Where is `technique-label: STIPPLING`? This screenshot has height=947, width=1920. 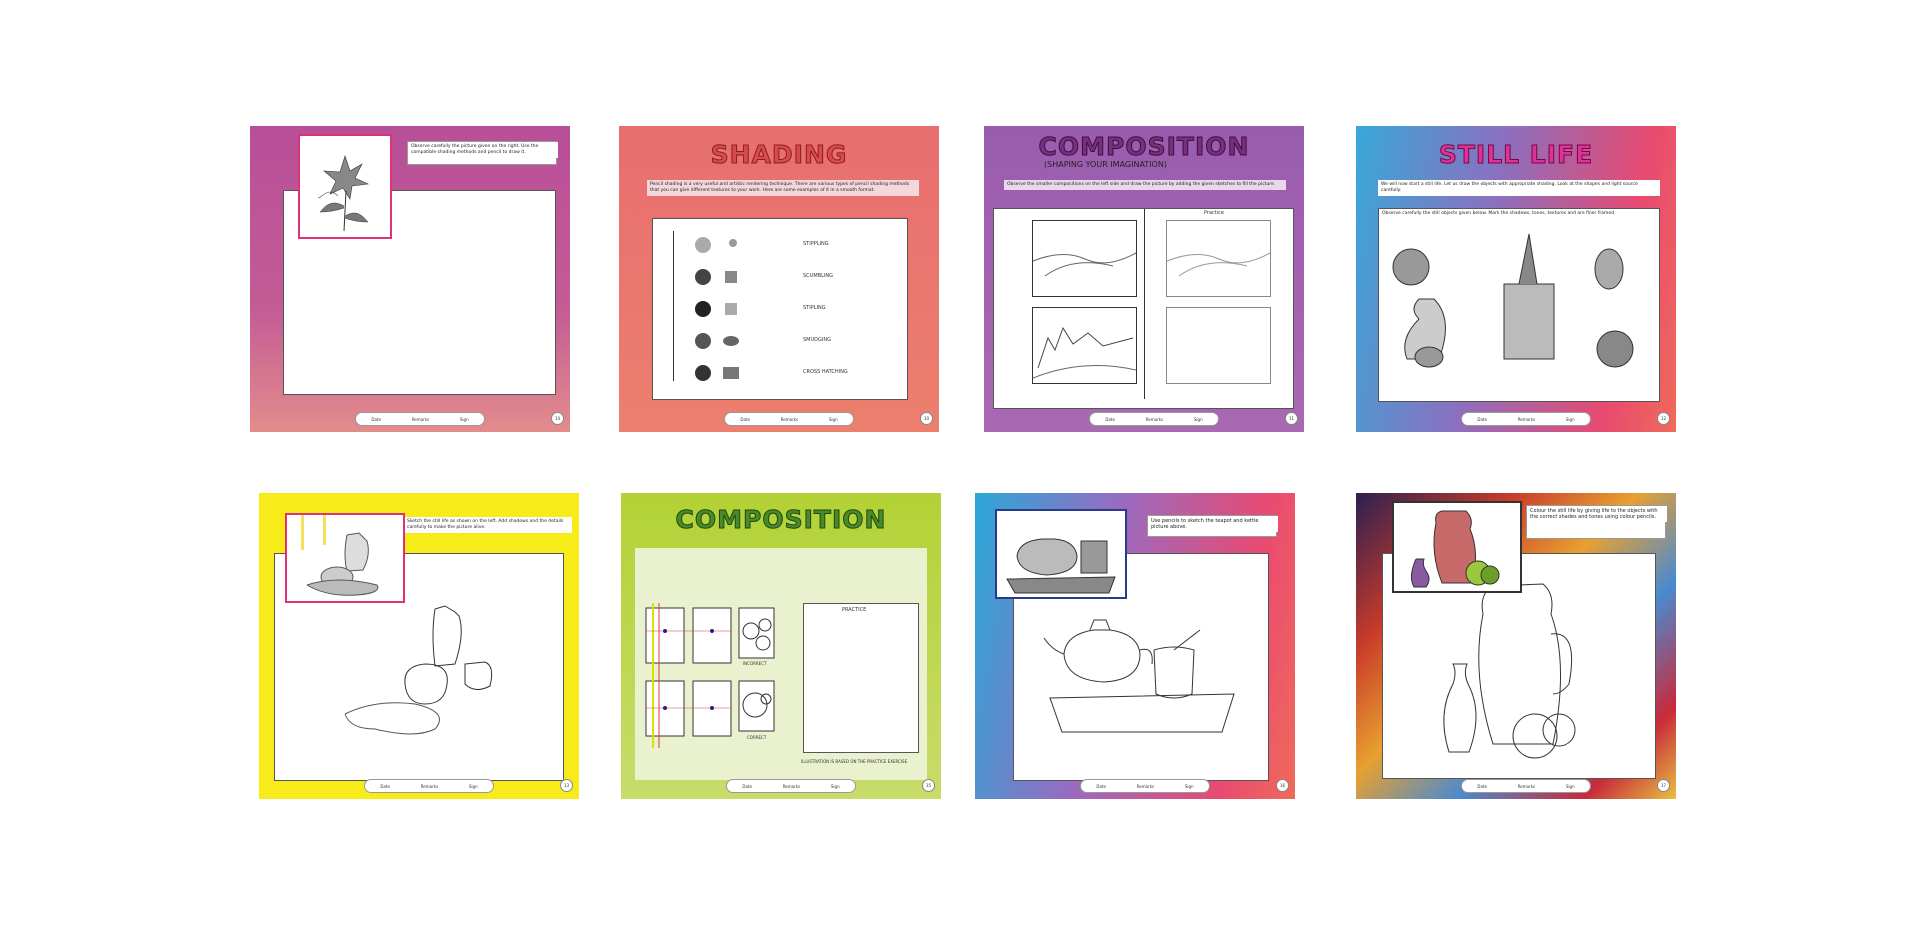 technique-label: STIPPLING is located at coordinates (816, 244).